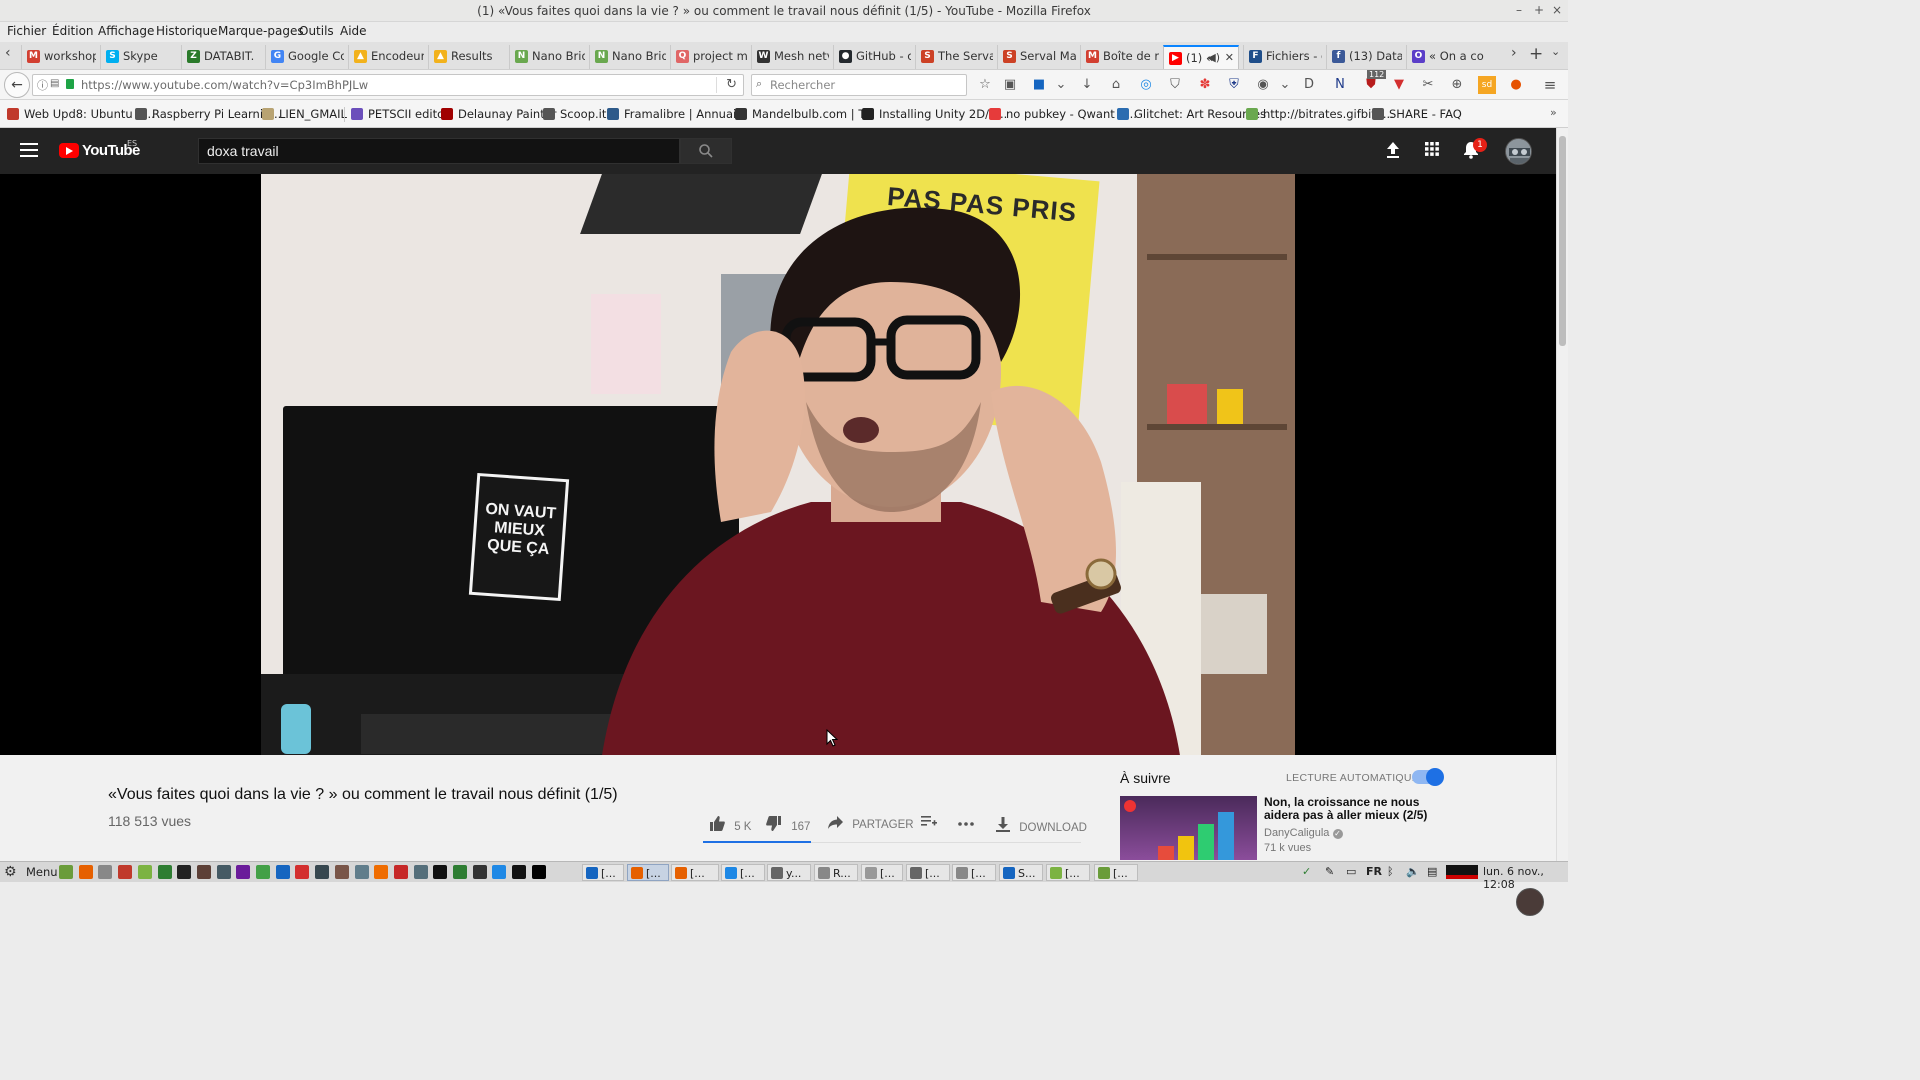  Describe the element at coordinates (859, 85) in the screenshot. I see `search-bar: ⌕ Rechercher` at that location.